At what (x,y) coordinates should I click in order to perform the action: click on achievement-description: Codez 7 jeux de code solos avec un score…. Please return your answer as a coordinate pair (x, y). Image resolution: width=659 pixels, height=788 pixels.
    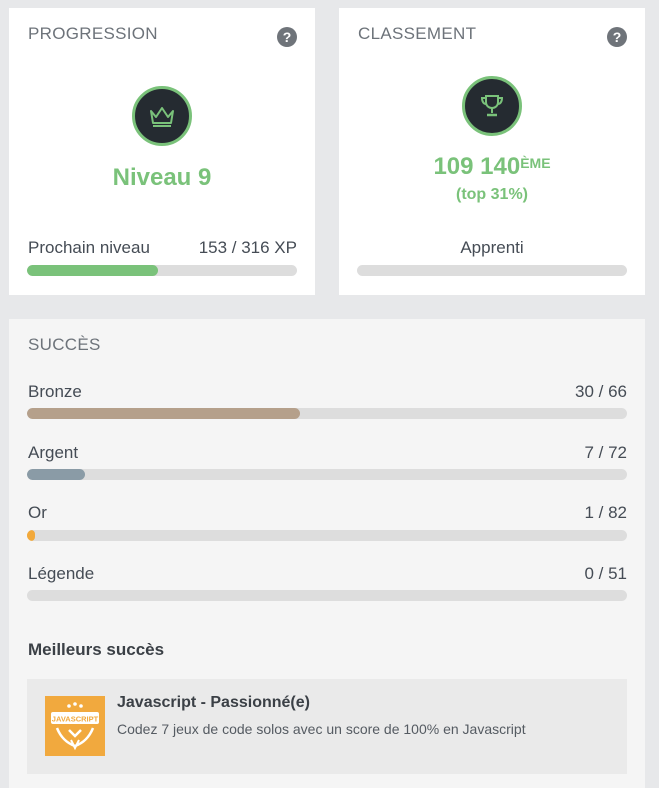
    Looking at the image, I should click on (321, 729).